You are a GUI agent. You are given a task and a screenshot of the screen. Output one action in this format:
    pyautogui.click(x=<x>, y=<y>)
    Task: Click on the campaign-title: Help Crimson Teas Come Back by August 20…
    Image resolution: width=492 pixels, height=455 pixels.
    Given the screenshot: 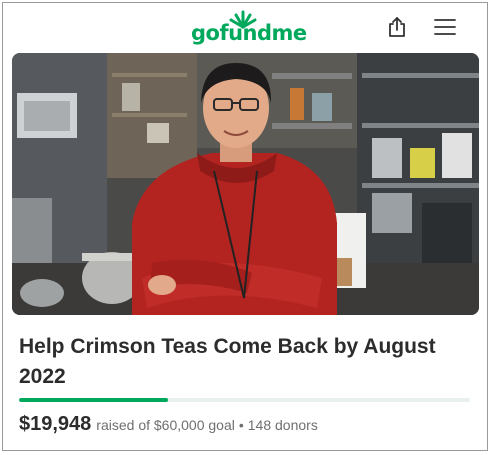 What is the action you would take?
    pyautogui.click(x=244, y=362)
    